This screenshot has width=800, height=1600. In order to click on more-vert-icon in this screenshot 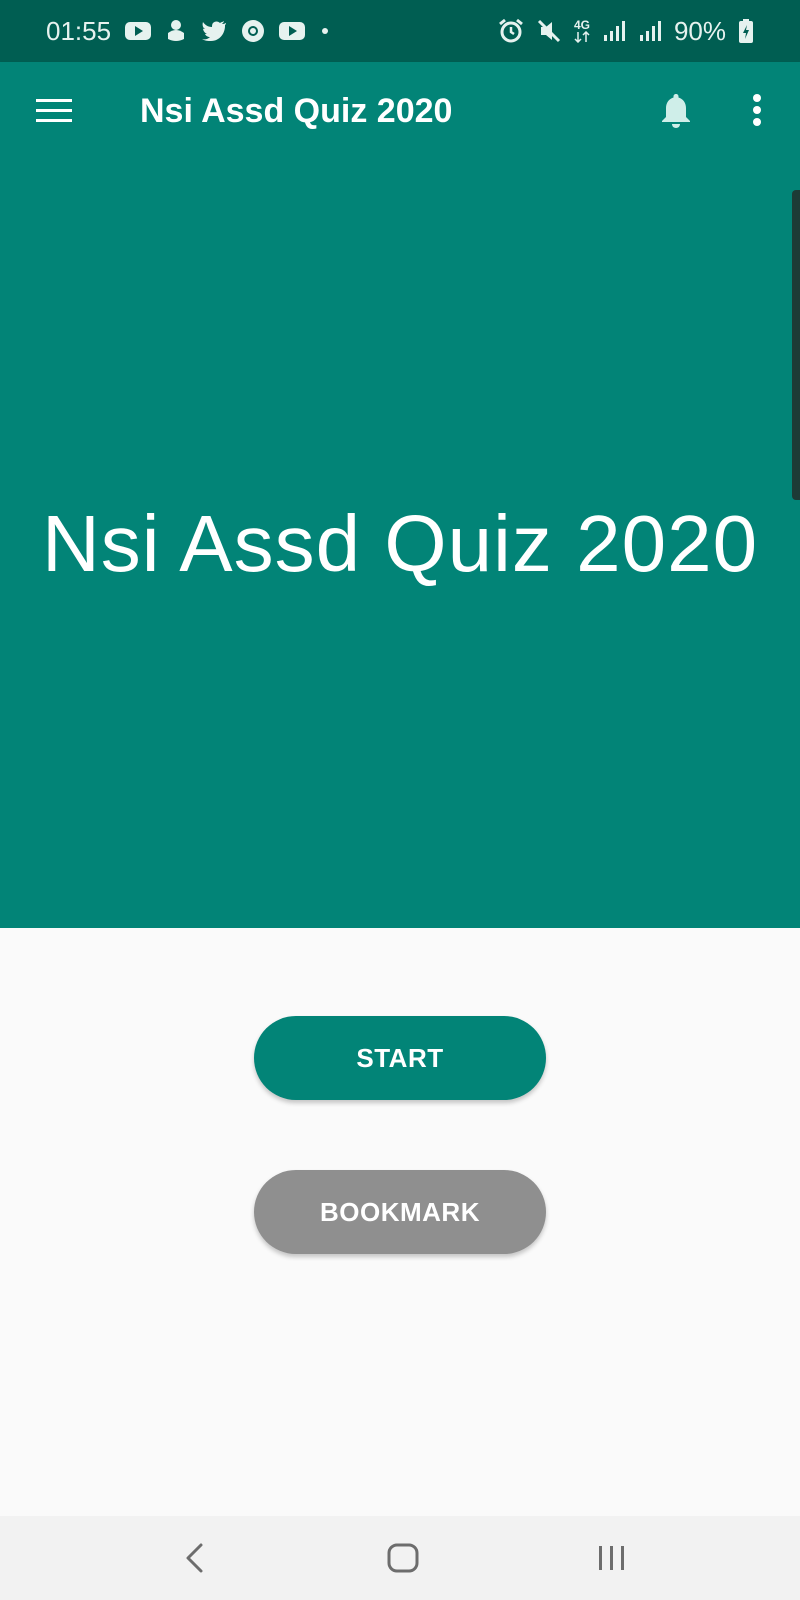, I will do `click(757, 111)`.